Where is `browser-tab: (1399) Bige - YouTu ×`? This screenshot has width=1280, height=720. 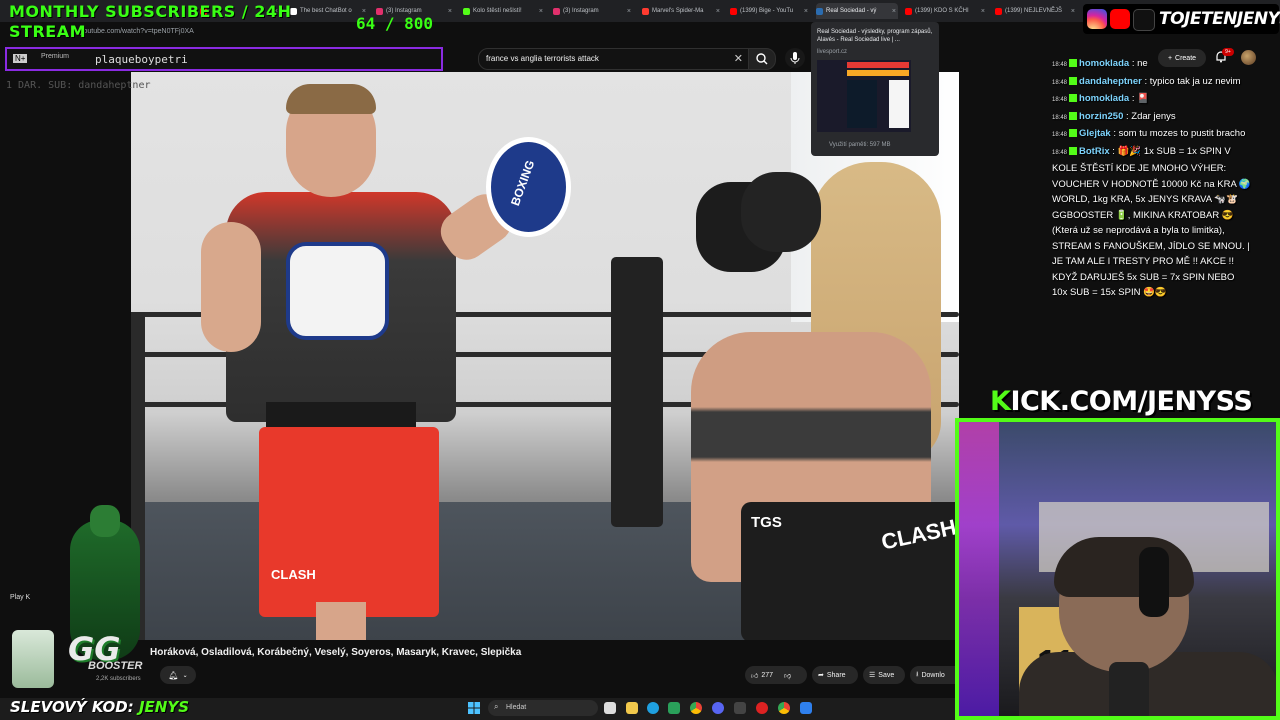
browser-tab: (1399) Bige - YouTu × is located at coordinates (770, 11).